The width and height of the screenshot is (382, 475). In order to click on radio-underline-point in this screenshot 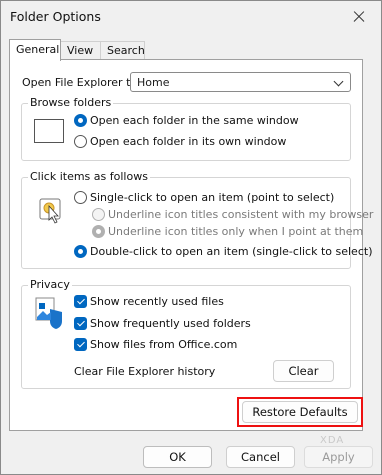, I will do `click(98, 231)`.